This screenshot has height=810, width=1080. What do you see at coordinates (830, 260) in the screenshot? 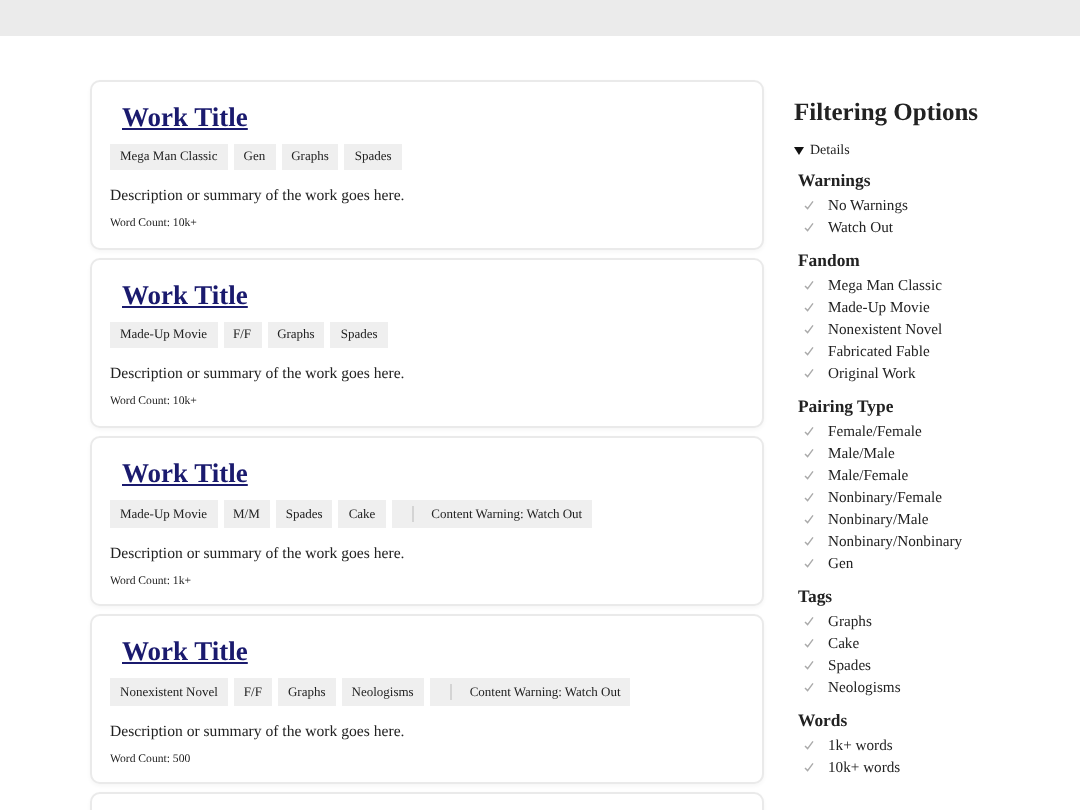
I see `filter-heading: Fandom` at bounding box center [830, 260].